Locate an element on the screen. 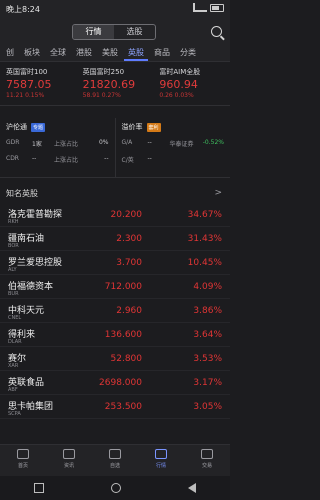  row-value: 0% is located at coordinates (103, 142).